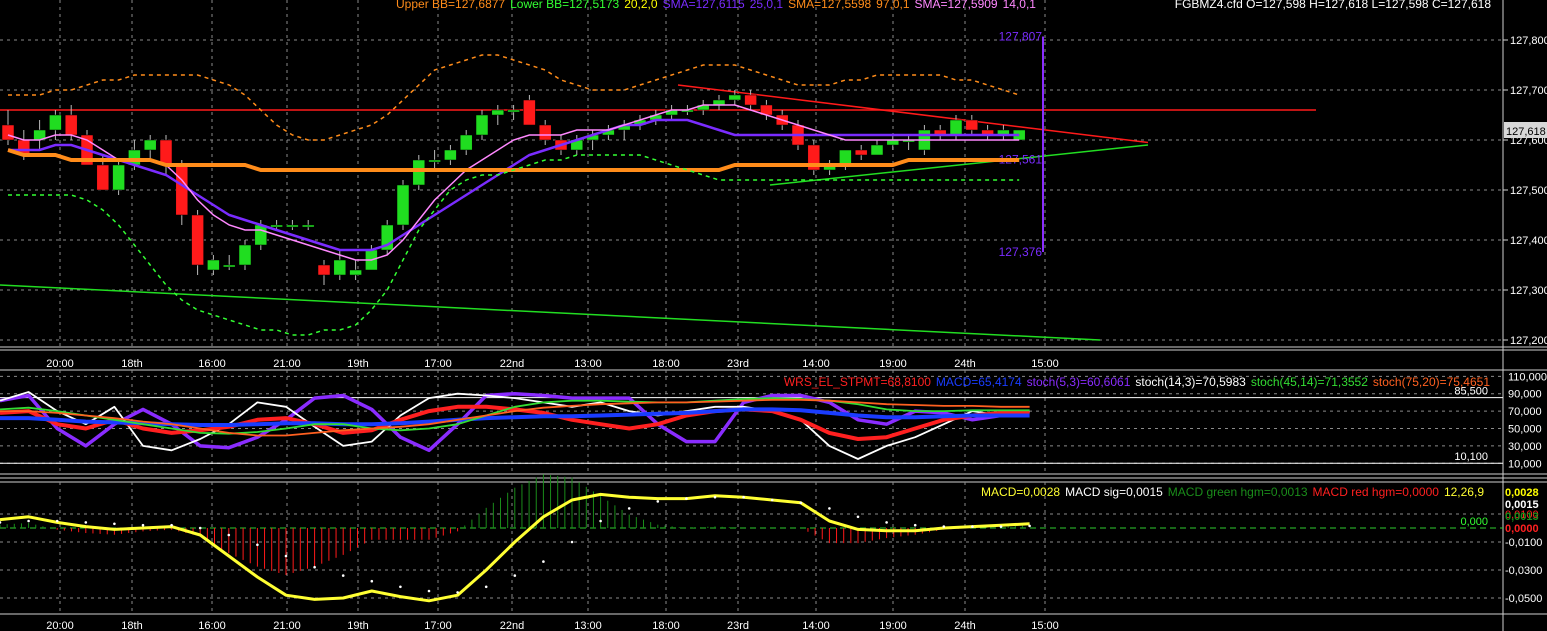 The image size is (1547, 631). I want to click on legend-entry: SMA=127,5598, so click(829, 5).